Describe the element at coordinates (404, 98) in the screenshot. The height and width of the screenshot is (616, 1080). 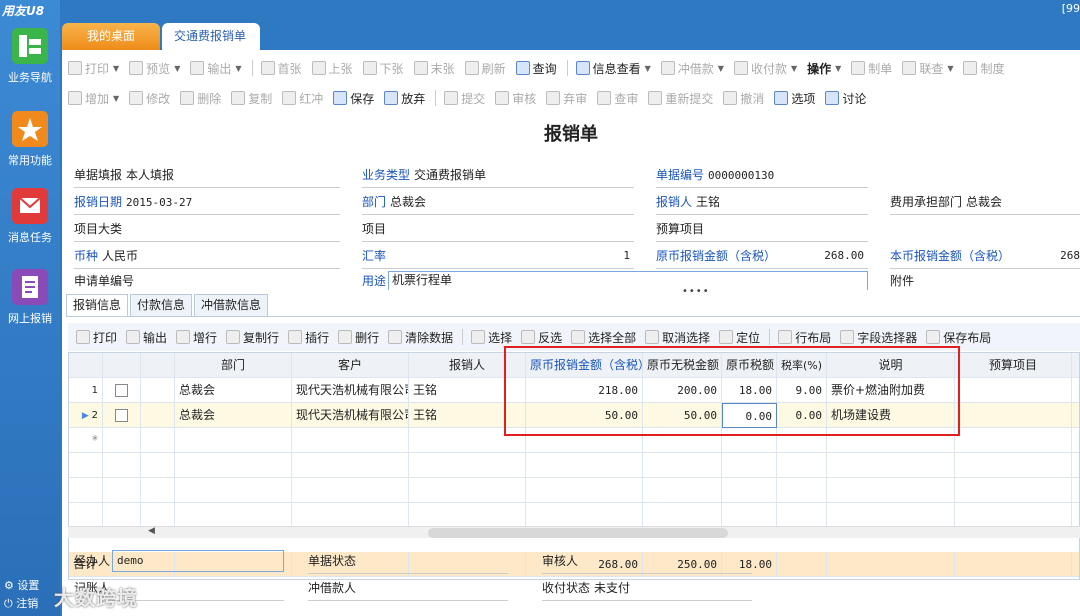
I see `discard-button: 放弃` at that location.